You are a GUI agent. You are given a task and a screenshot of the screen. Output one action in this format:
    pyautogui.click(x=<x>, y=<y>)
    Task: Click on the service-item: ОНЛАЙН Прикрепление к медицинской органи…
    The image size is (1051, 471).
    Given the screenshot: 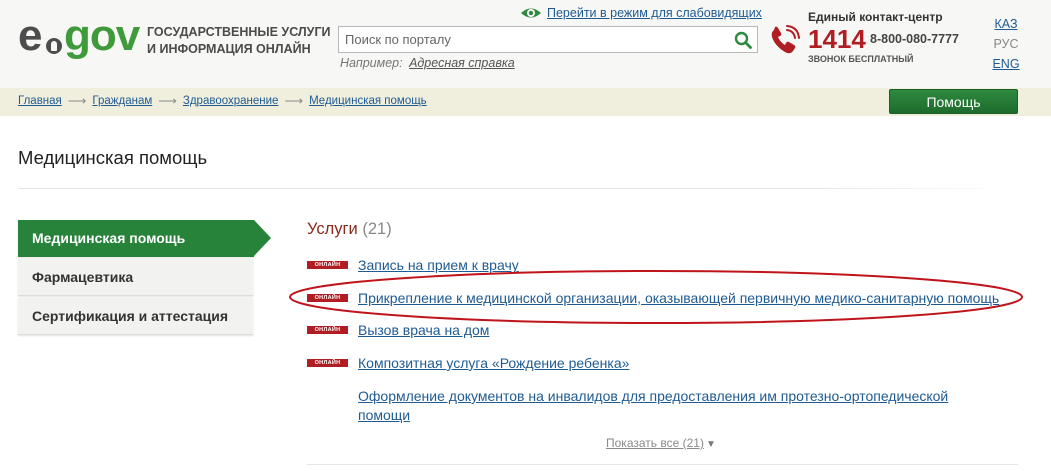 What is the action you would take?
    pyautogui.click(x=653, y=298)
    